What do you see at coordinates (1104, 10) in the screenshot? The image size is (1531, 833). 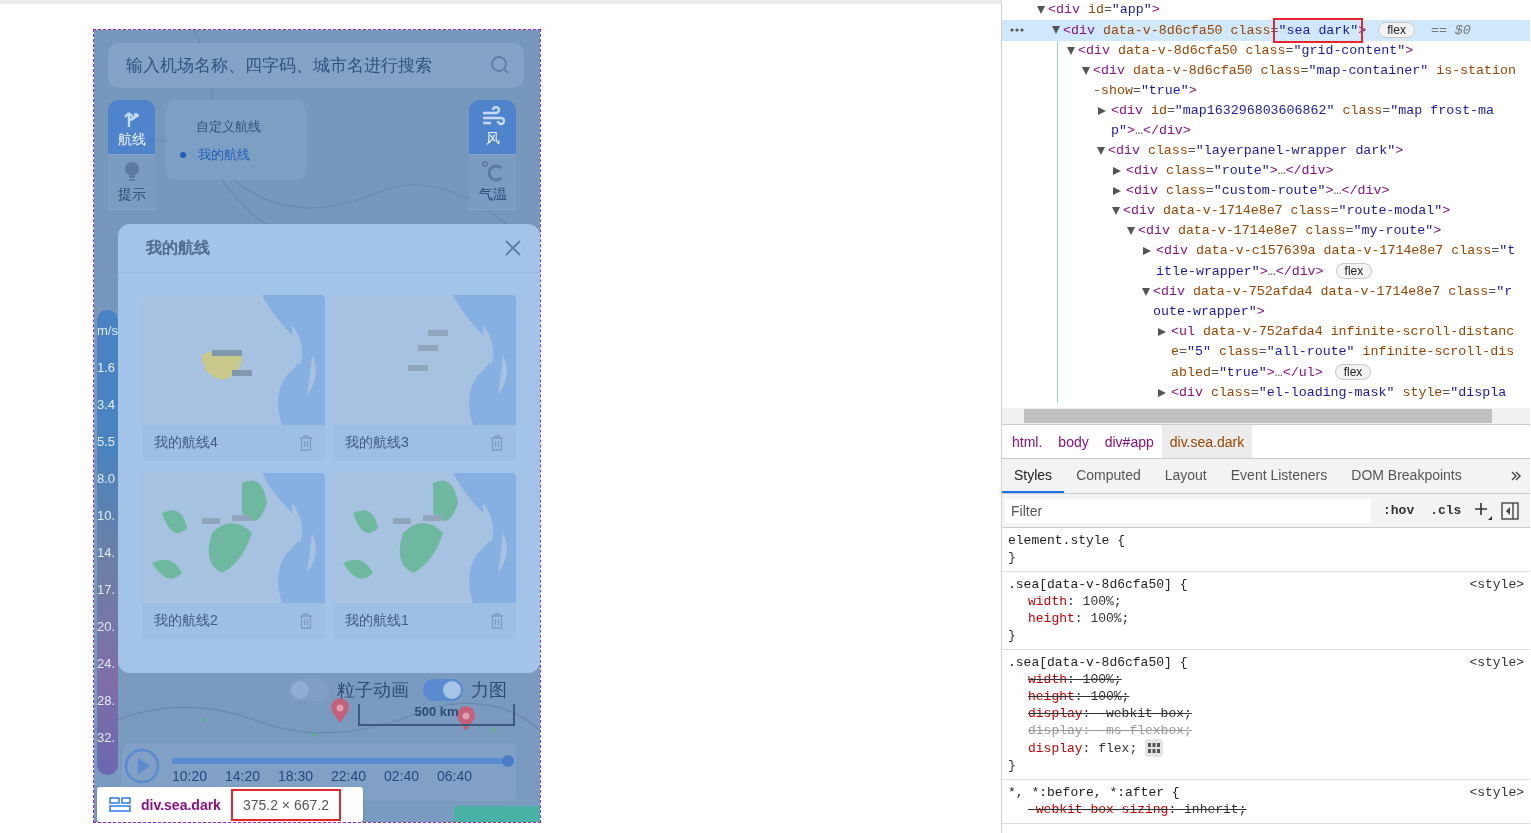 I see `dom-node-text: <div id="app">` at bounding box center [1104, 10].